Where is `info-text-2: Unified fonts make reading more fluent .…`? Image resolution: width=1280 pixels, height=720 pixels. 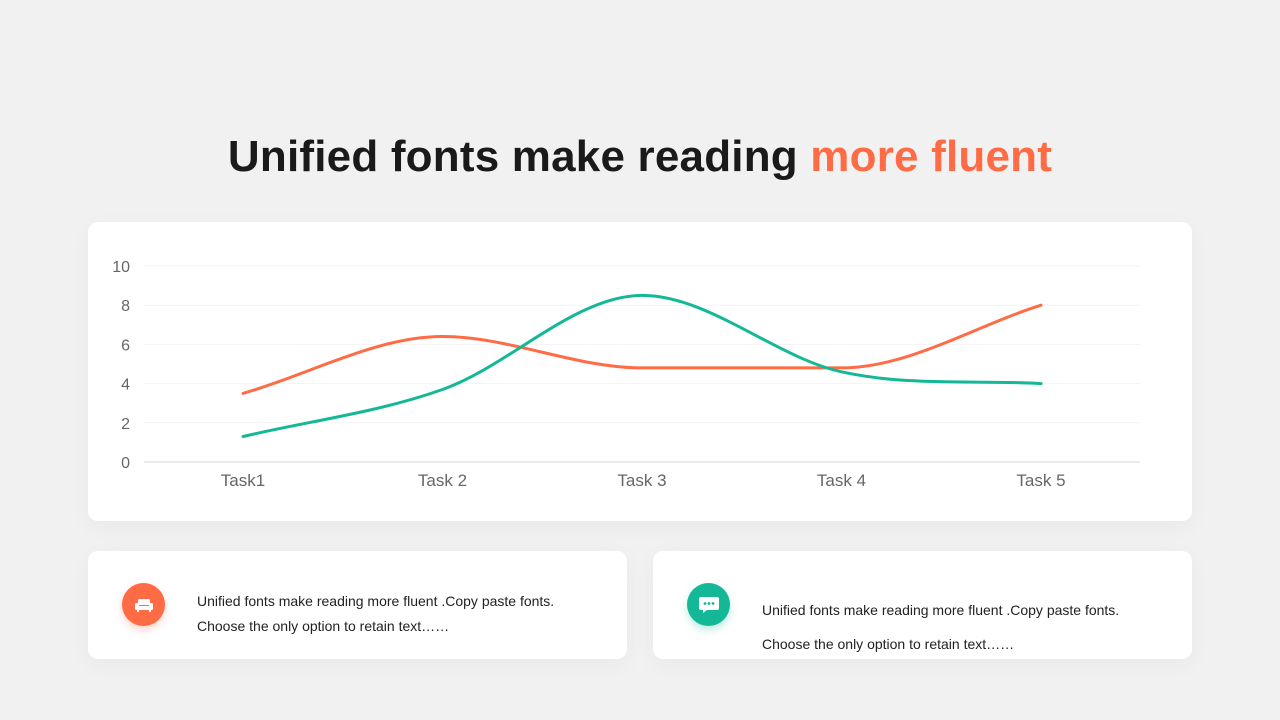
info-text-2: Unified fonts make reading more fluent .… is located at coordinates (962, 627).